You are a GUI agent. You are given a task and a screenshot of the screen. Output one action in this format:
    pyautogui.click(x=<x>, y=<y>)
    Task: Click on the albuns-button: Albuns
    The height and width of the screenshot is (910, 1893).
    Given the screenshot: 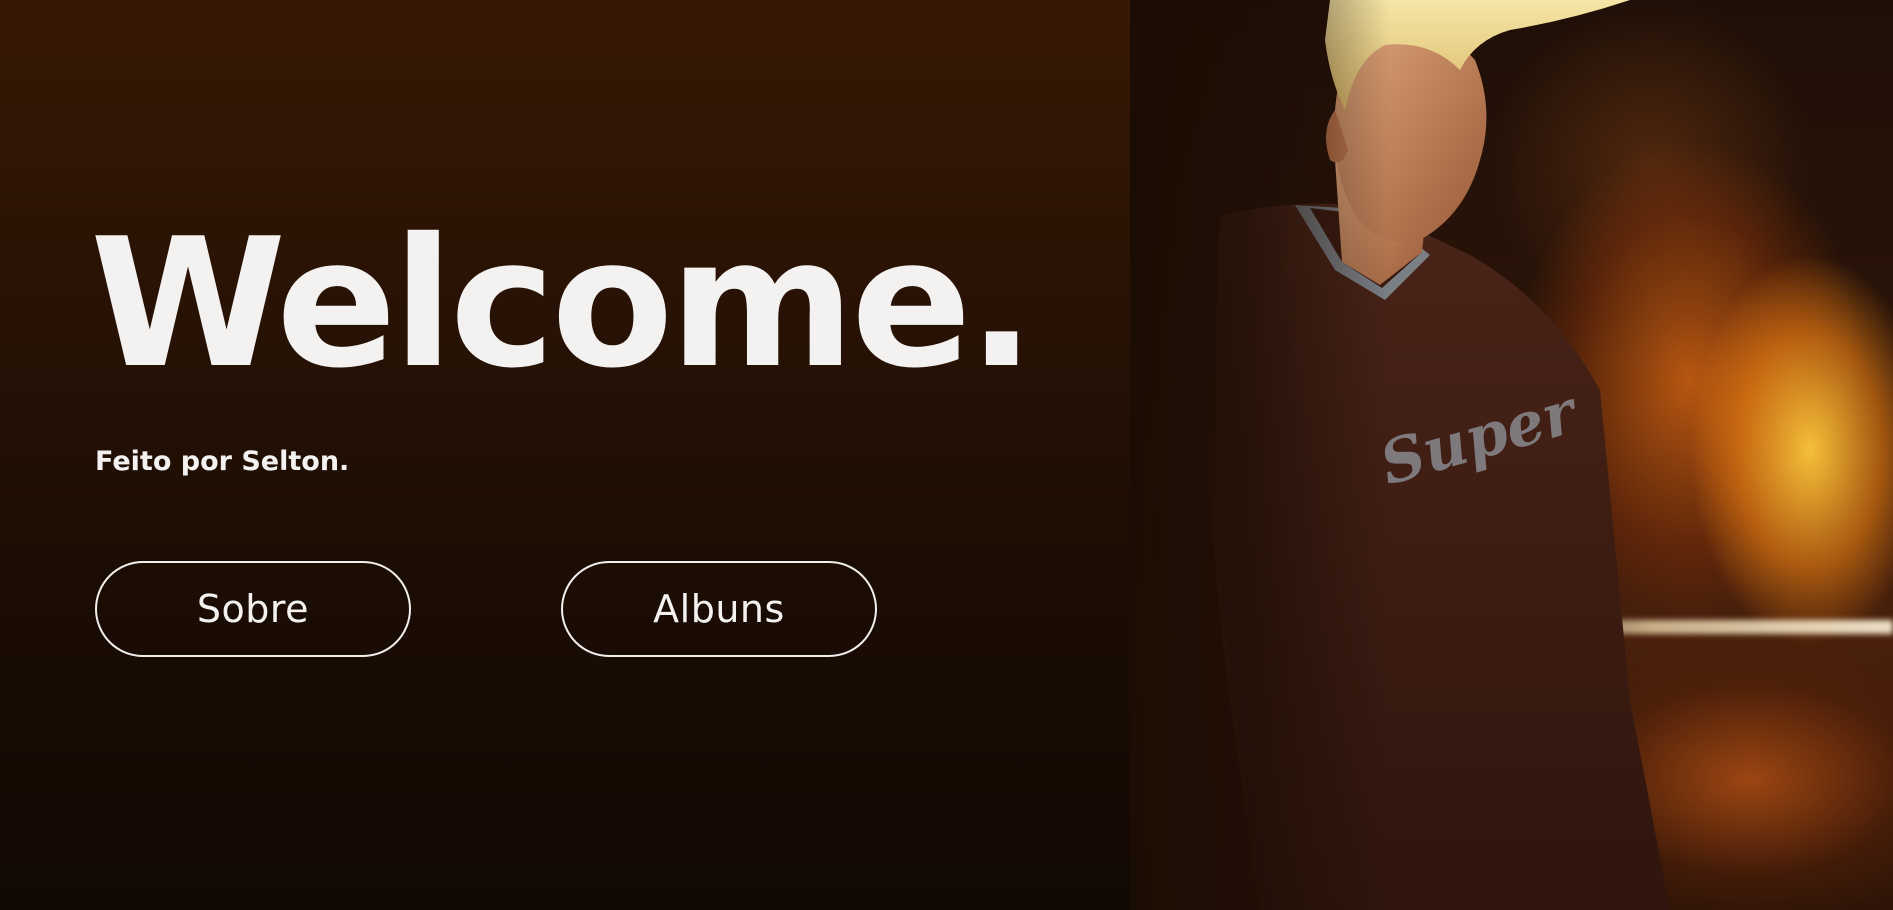 What is the action you would take?
    pyautogui.click(x=719, y=609)
    